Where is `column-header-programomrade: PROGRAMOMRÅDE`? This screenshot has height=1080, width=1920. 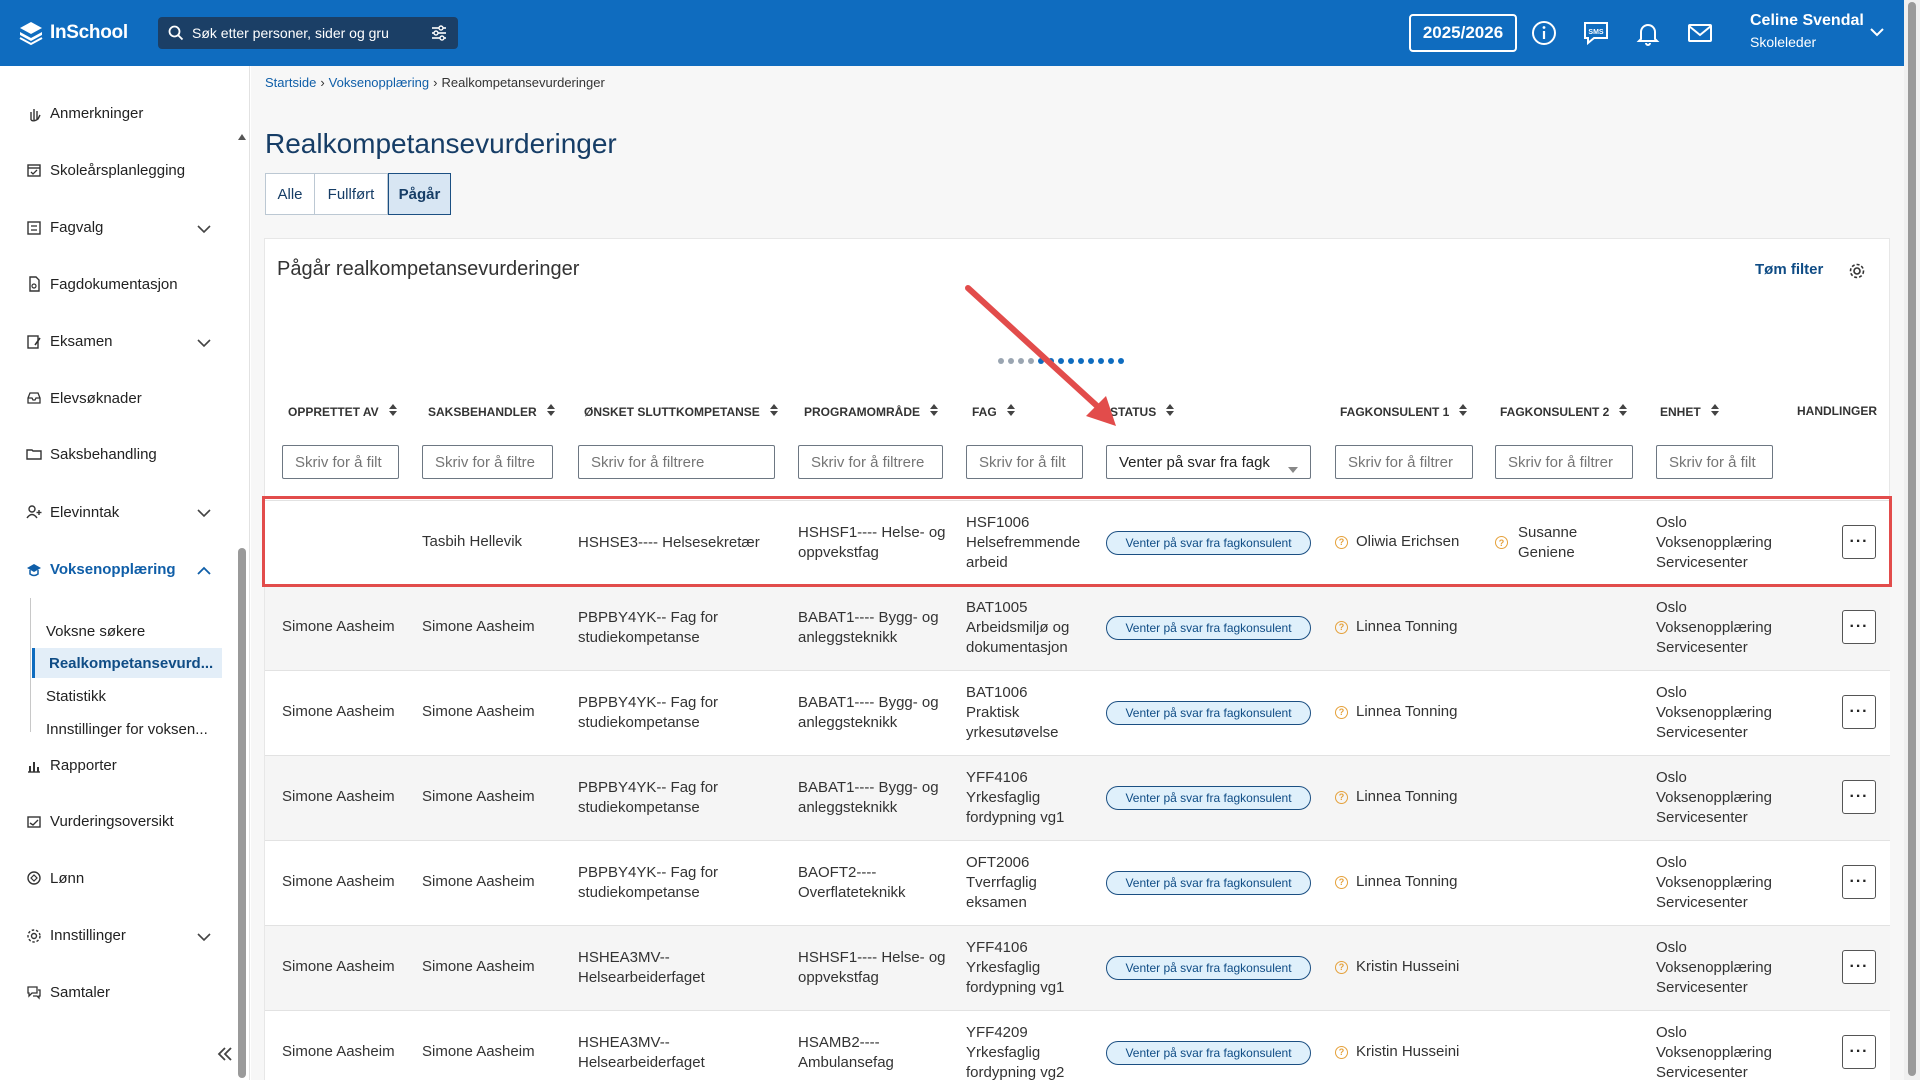 column-header-programomrade: PROGRAMOMRÅDE is located at coordinates (871, 411).